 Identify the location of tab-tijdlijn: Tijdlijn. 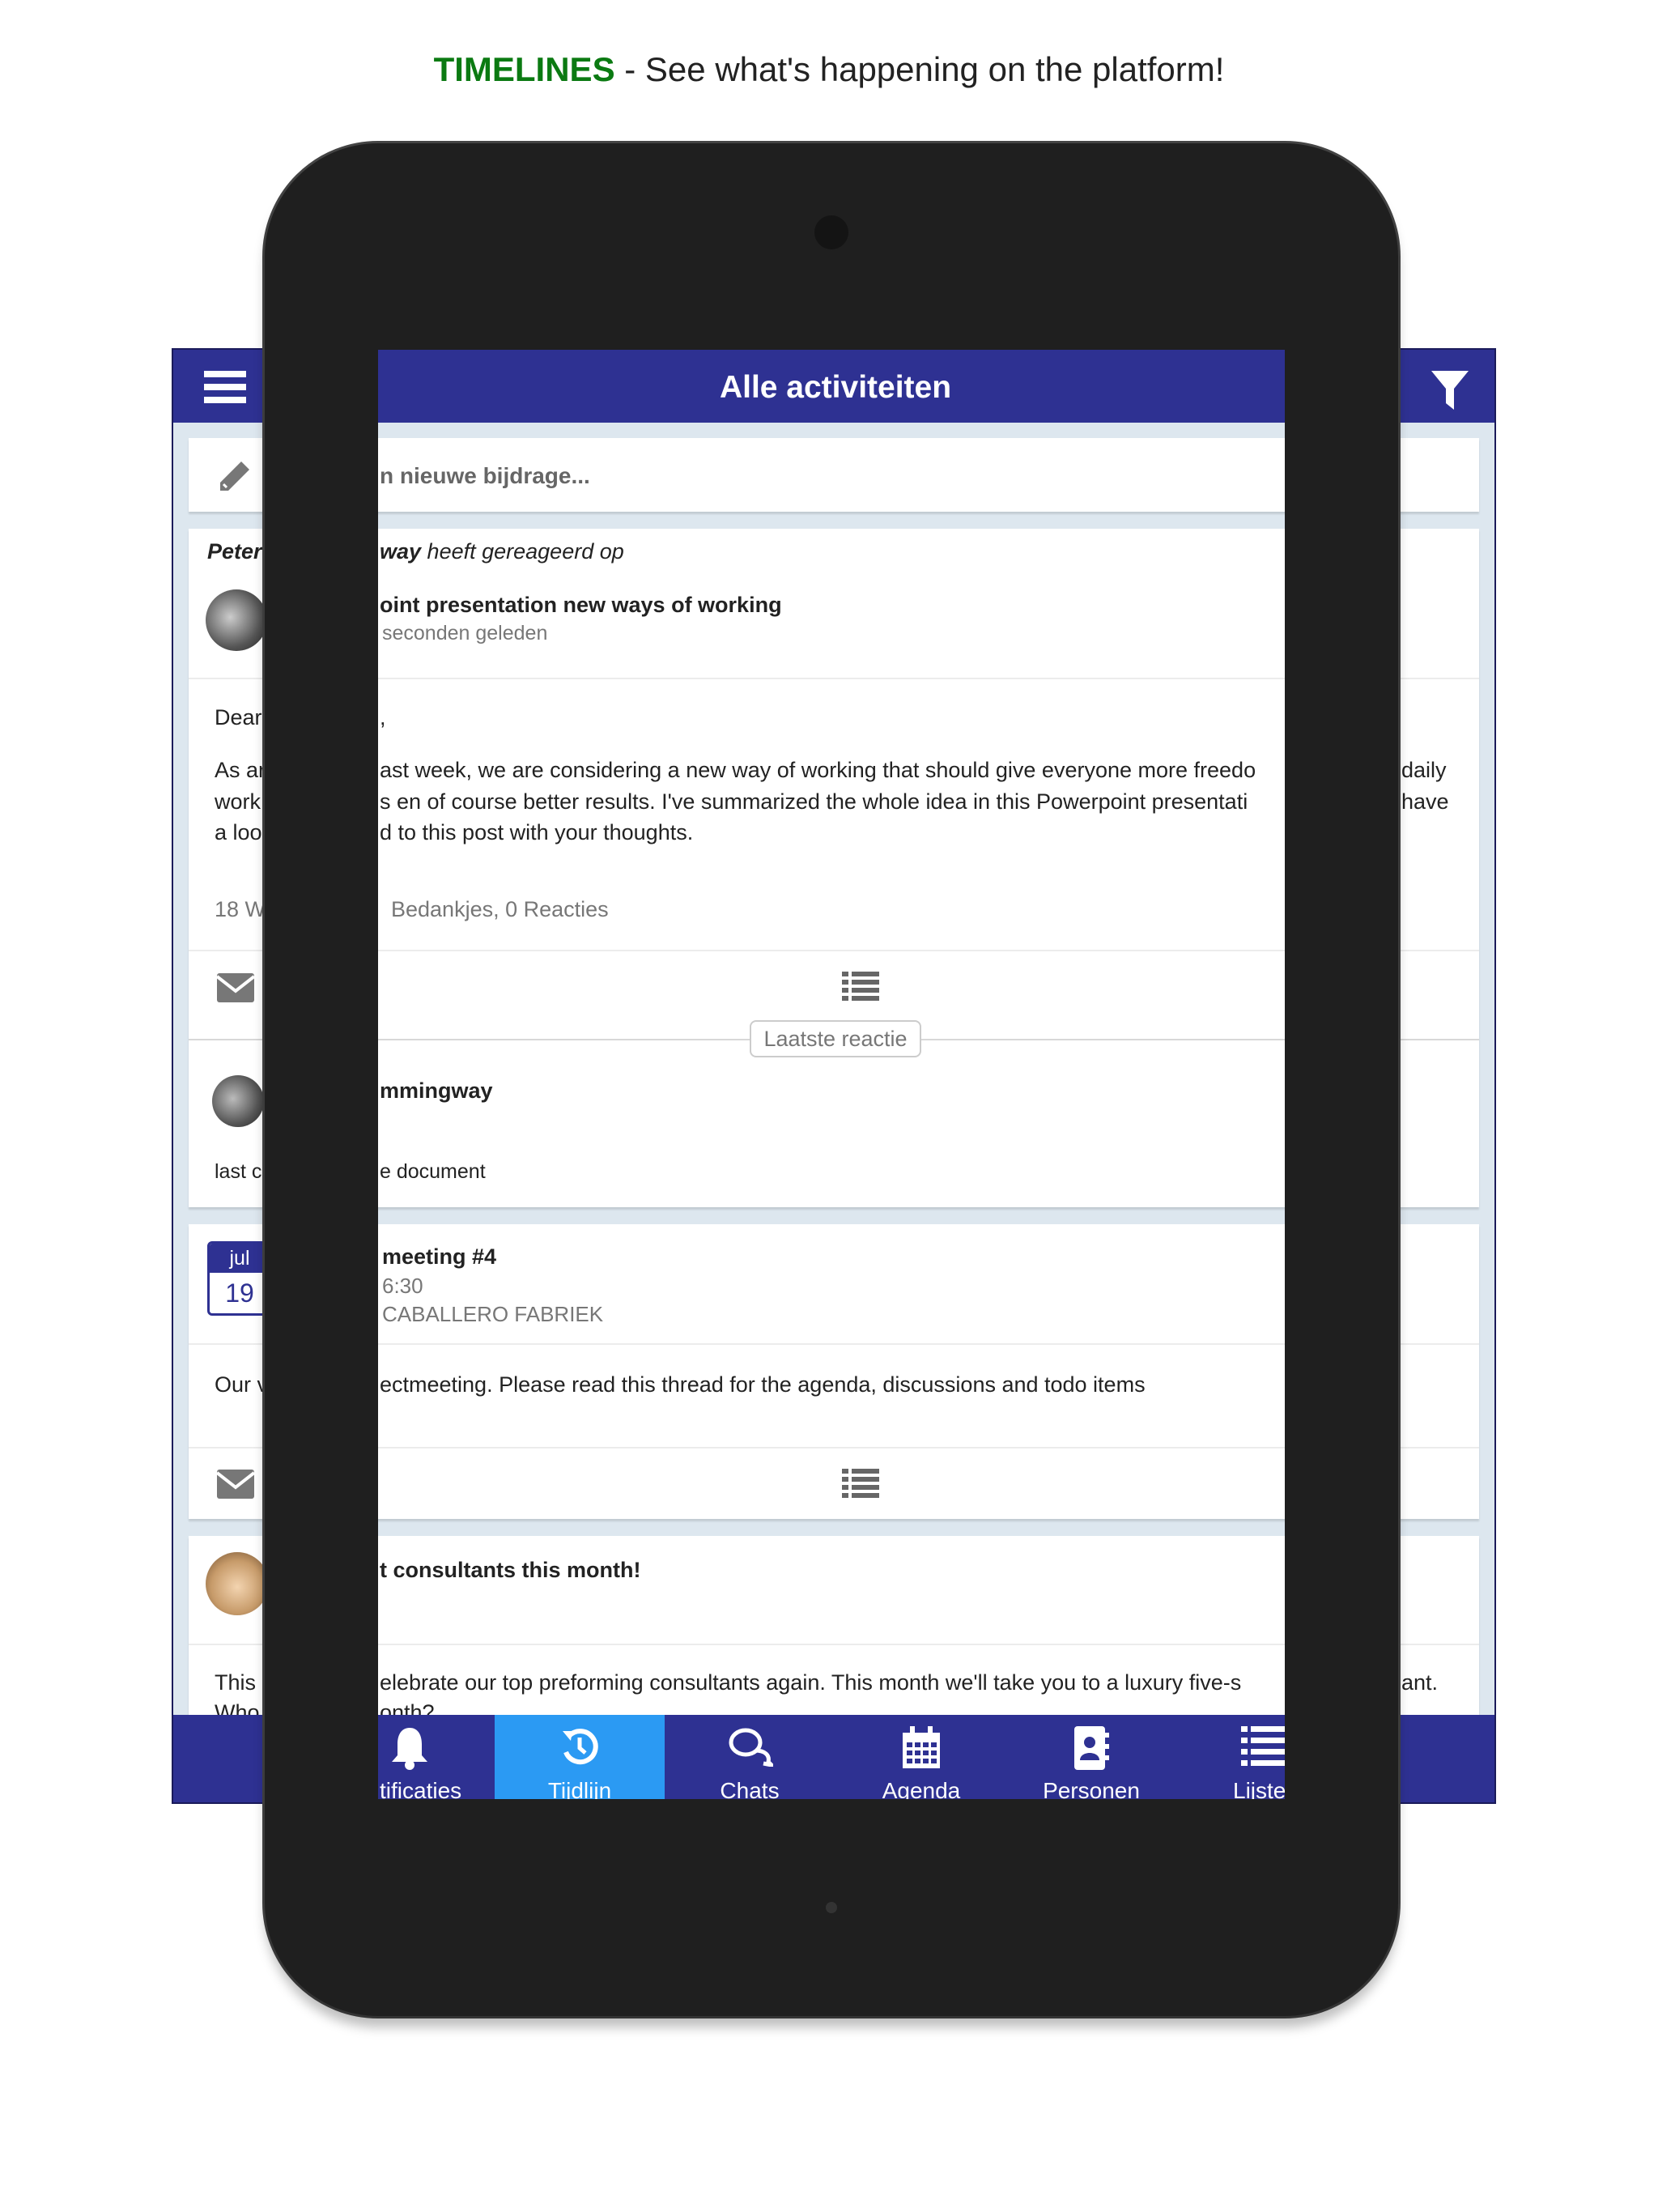
(580, 1759).